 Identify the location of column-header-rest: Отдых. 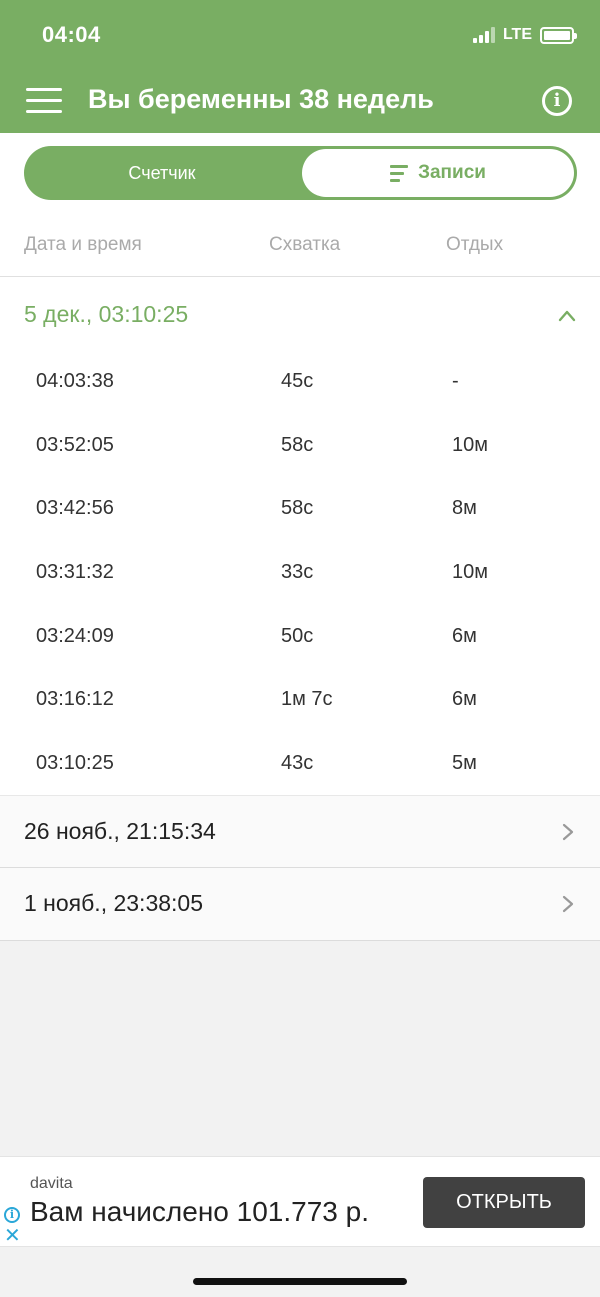
(475, 244).